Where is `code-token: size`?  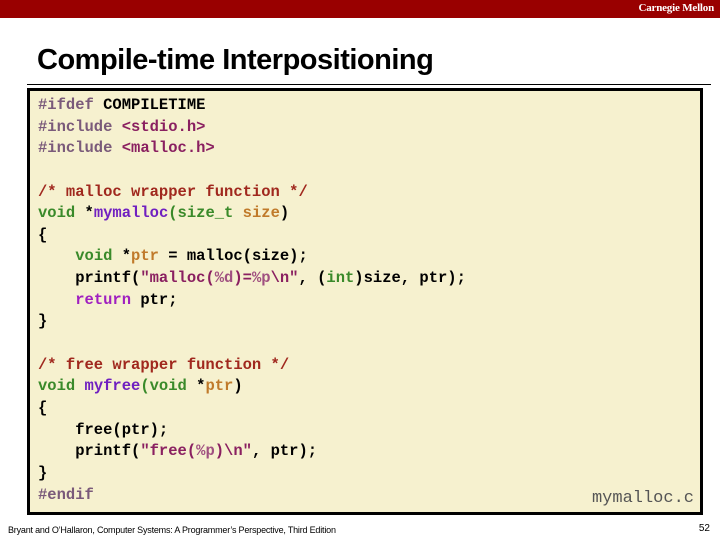
code-token: size is located at coordinates (261, 213).